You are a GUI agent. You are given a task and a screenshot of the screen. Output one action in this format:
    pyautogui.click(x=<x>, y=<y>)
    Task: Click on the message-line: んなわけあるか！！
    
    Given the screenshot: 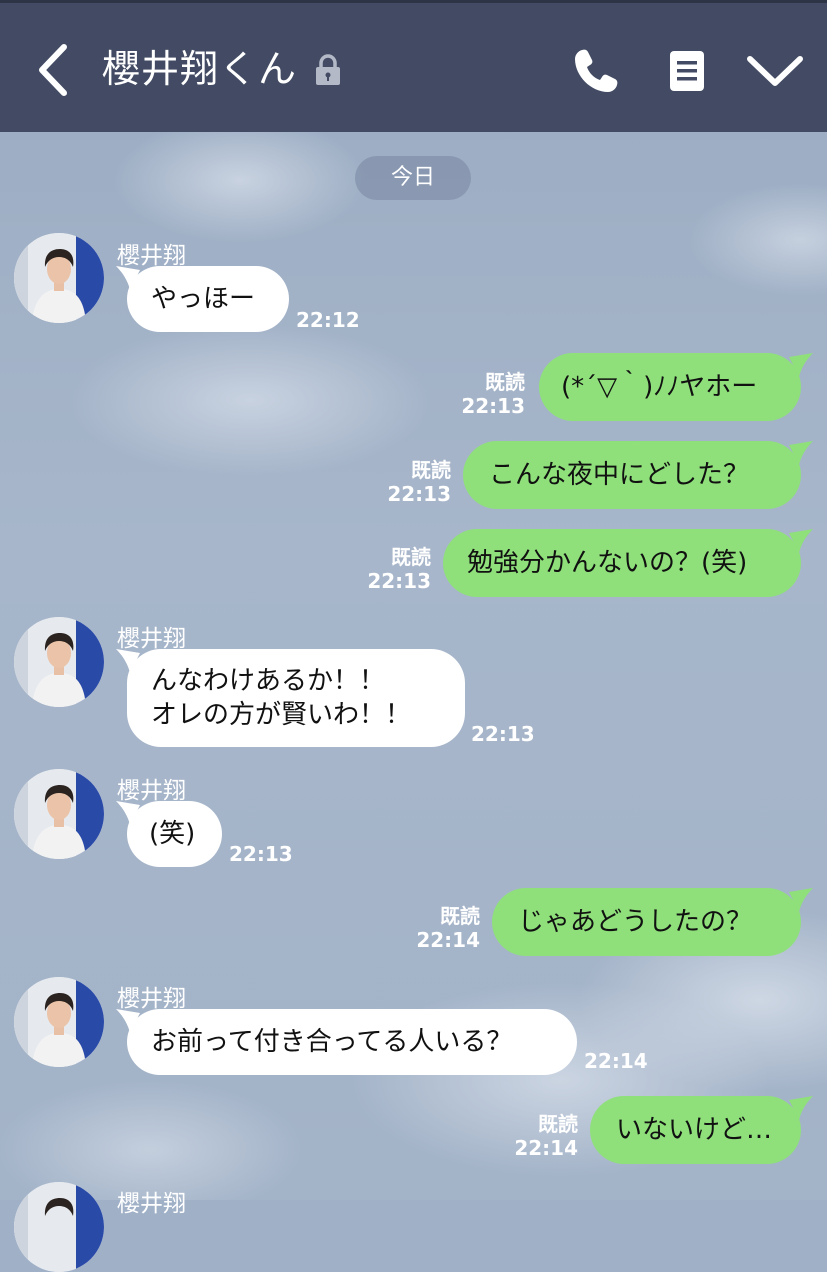 What is the action you would take?
    pyautogui.click(x=268, y=681)
    